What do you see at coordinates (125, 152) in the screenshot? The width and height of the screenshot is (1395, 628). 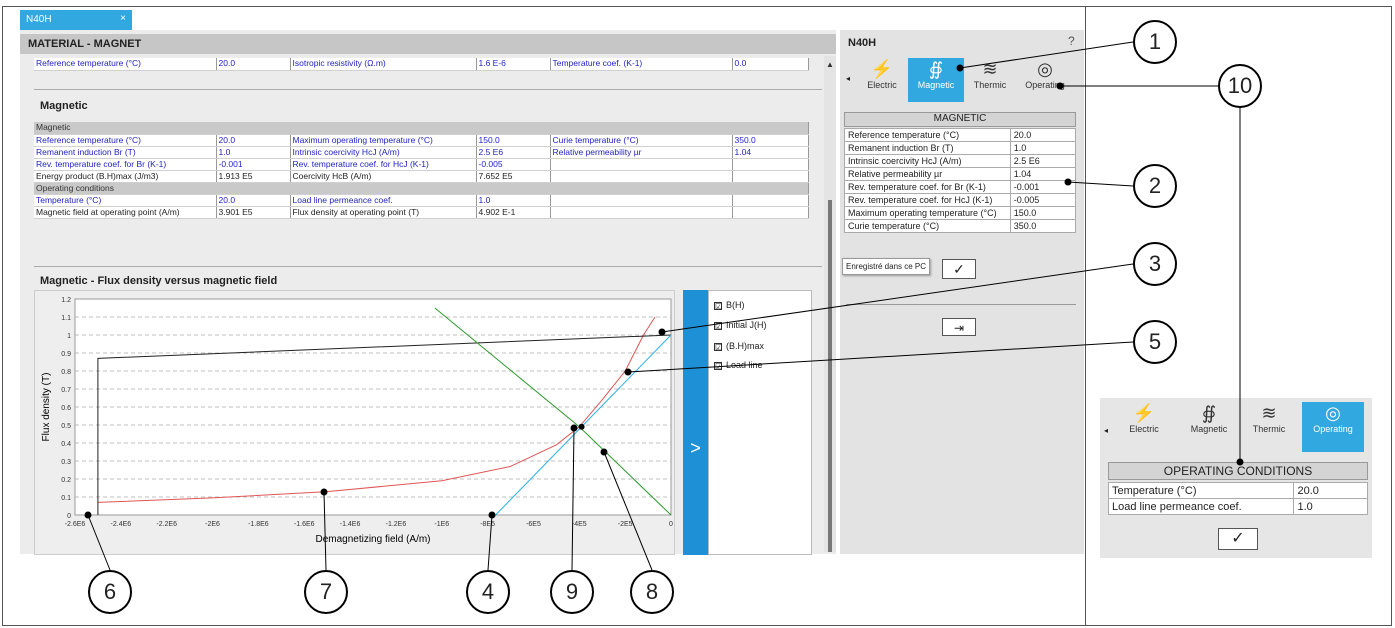 I see `cell: Remanent induction Br (T)` at bounding box center [125, 152].